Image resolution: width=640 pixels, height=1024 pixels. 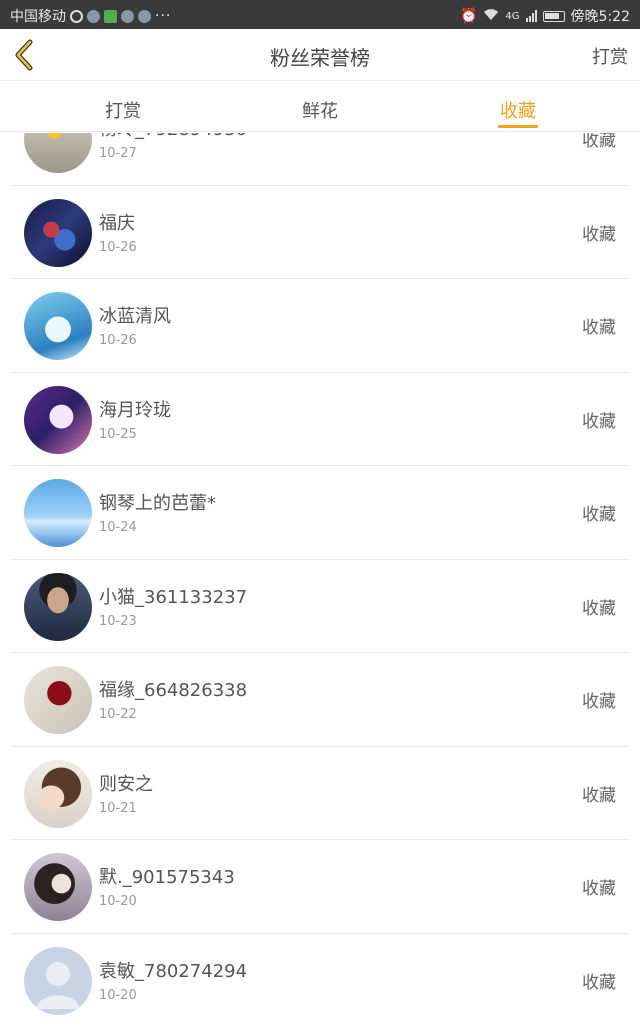 What do you see at coordinates (512, 16) in the screenshot?
I see `network-type-label: 4G` at bounding box center [512, 16].